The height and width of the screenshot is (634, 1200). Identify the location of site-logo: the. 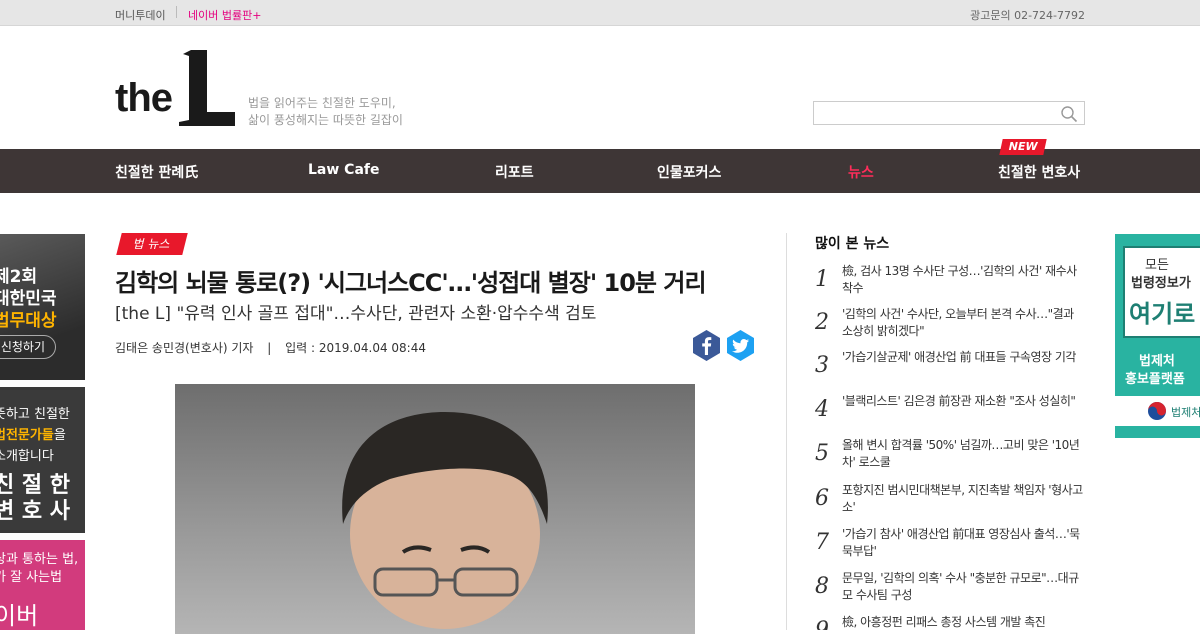
(177, 87).